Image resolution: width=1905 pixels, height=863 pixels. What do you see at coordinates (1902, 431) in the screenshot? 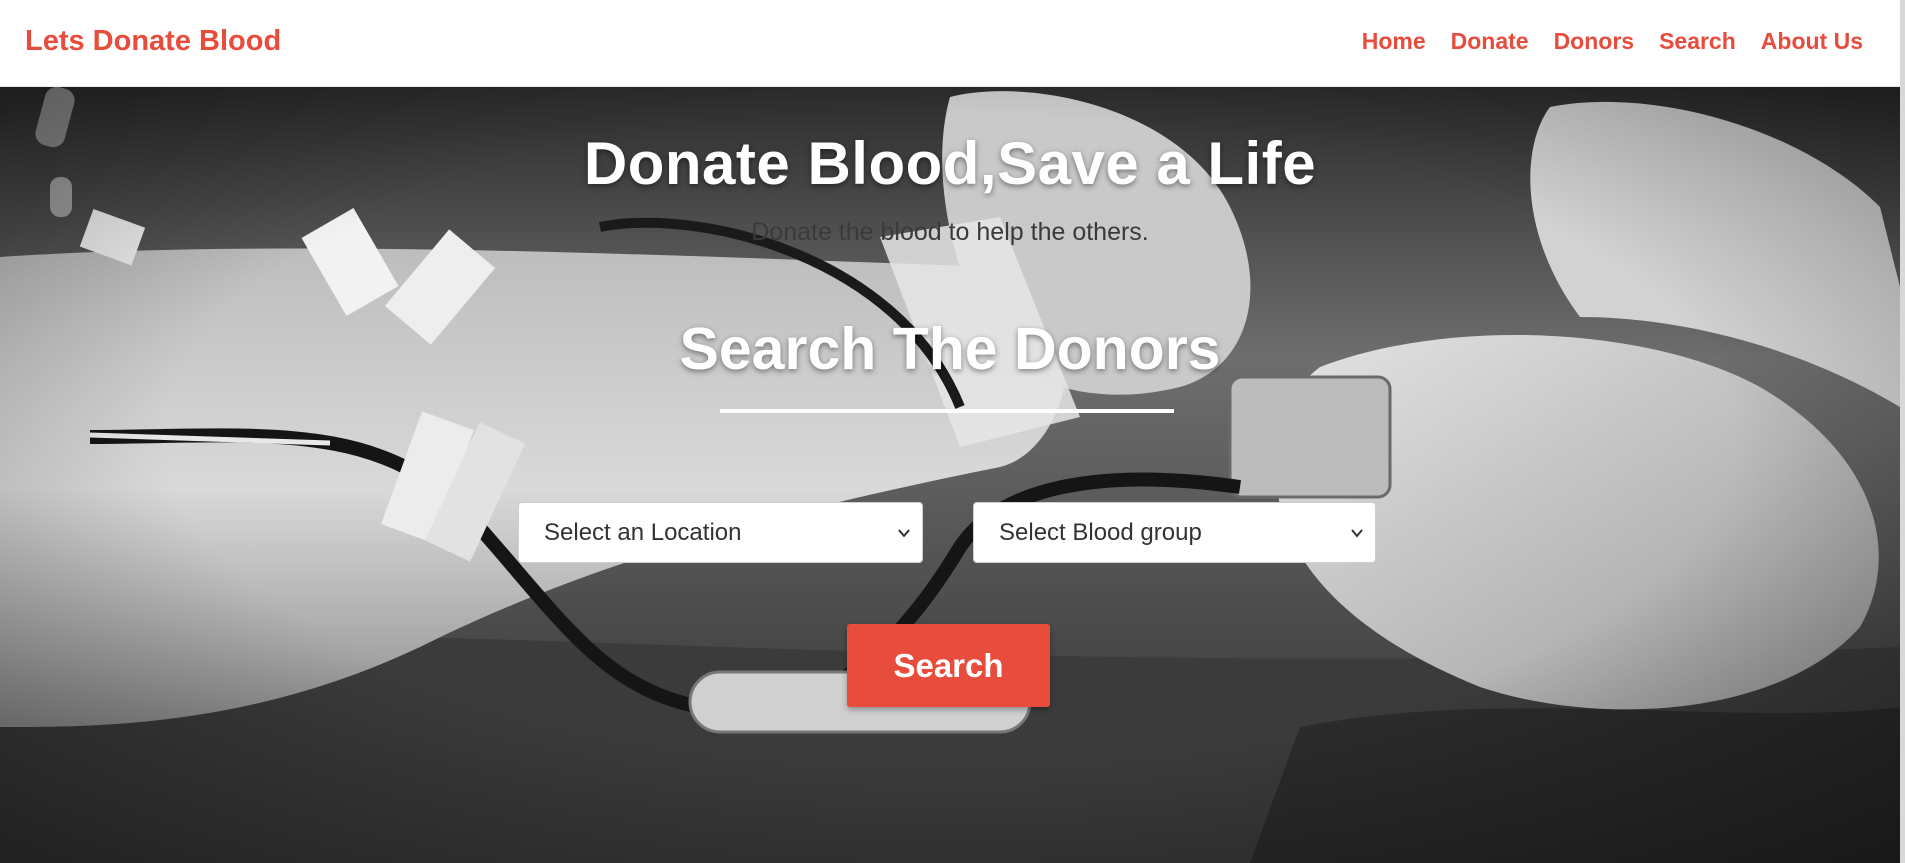
I see `page-scrollbar` at bounding box center [1902, 431].